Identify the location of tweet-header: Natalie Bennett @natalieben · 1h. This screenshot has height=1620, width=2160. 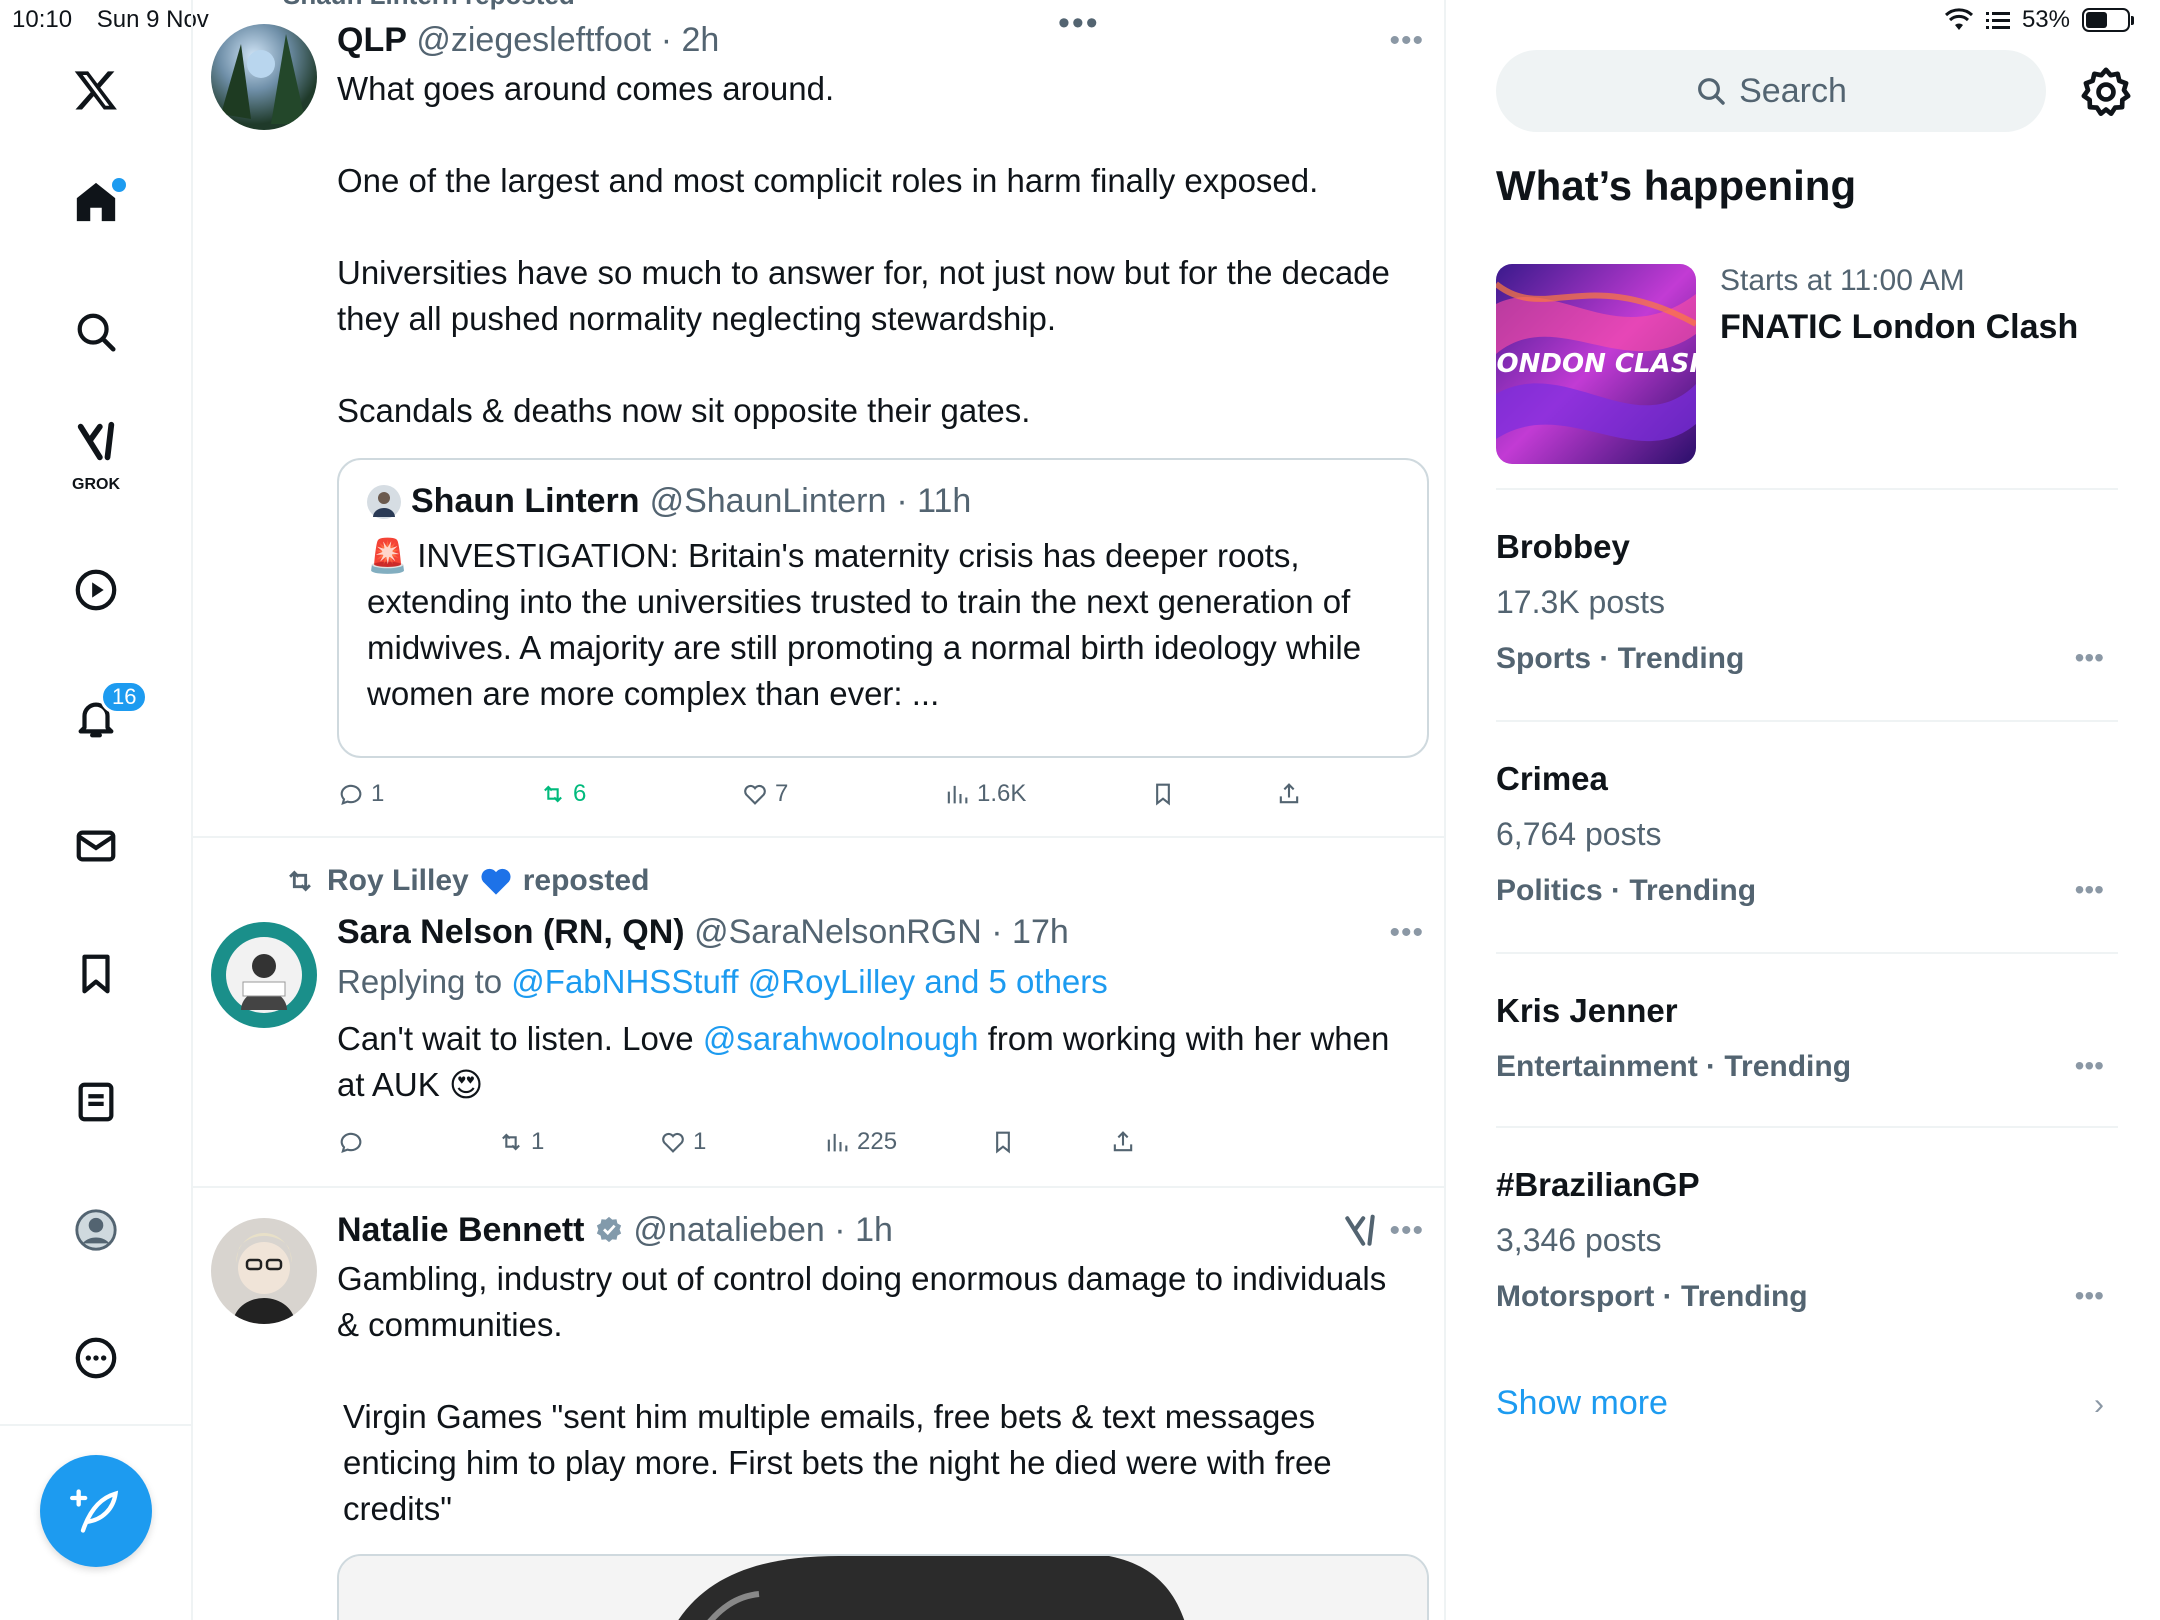
(874, 1230).